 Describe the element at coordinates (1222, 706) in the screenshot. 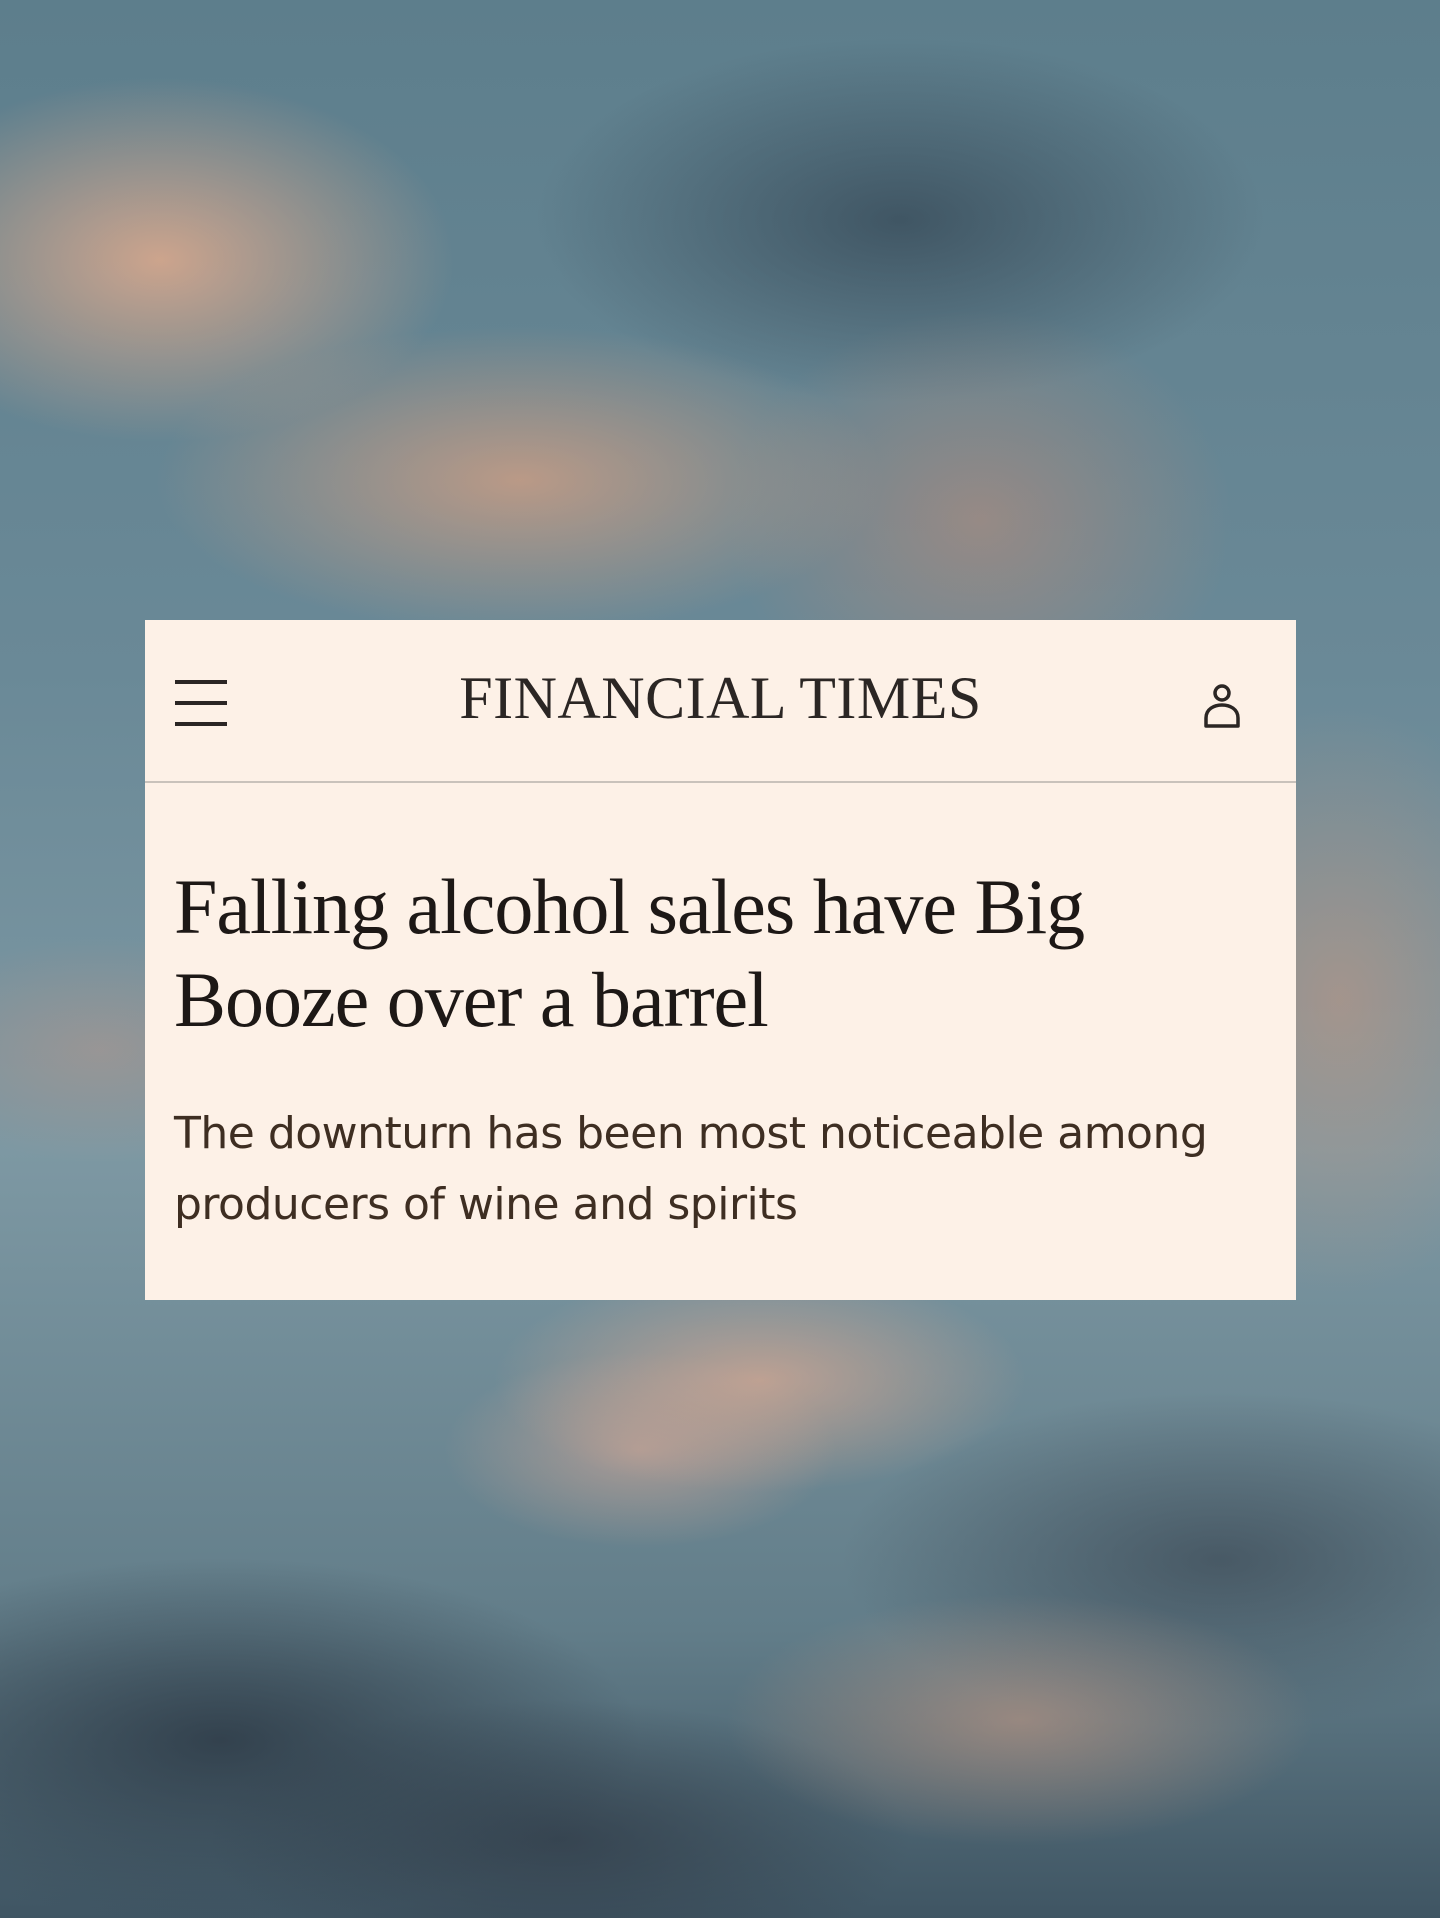

I see `user-account-icon` at that location.